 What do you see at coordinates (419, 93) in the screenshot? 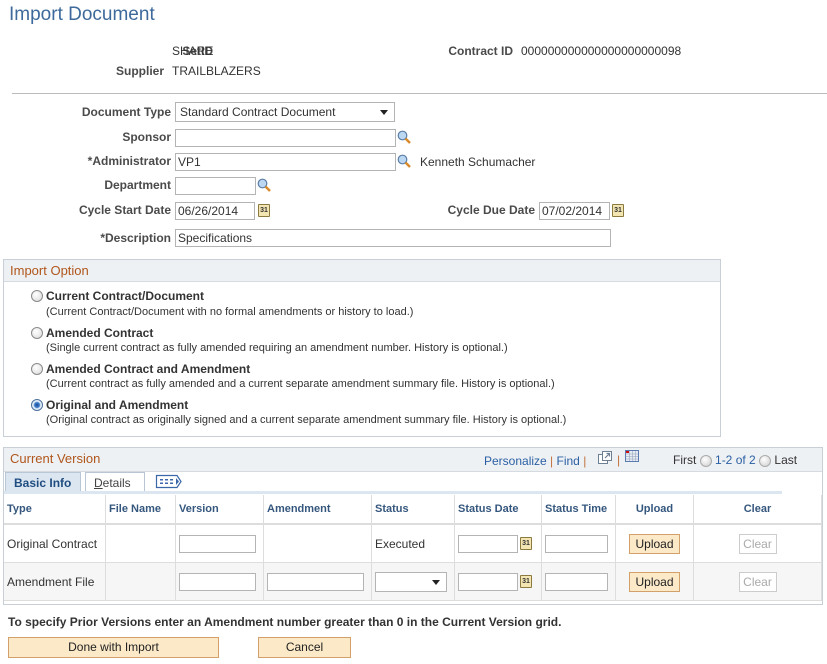
I see `header-divider` at bounding box center [419, 93].